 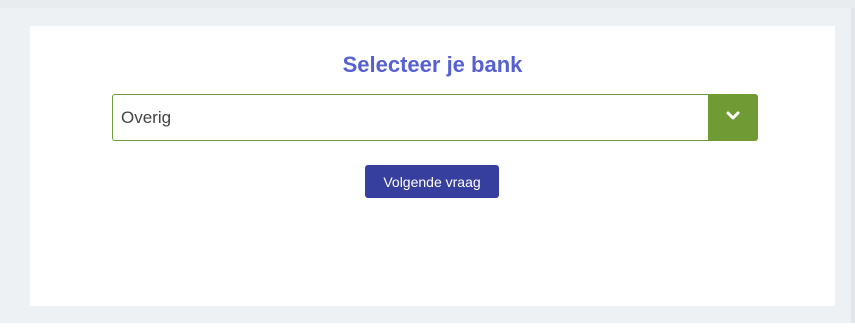 I want to click on bank-select-value: Overig, so click(x=410, y=117).